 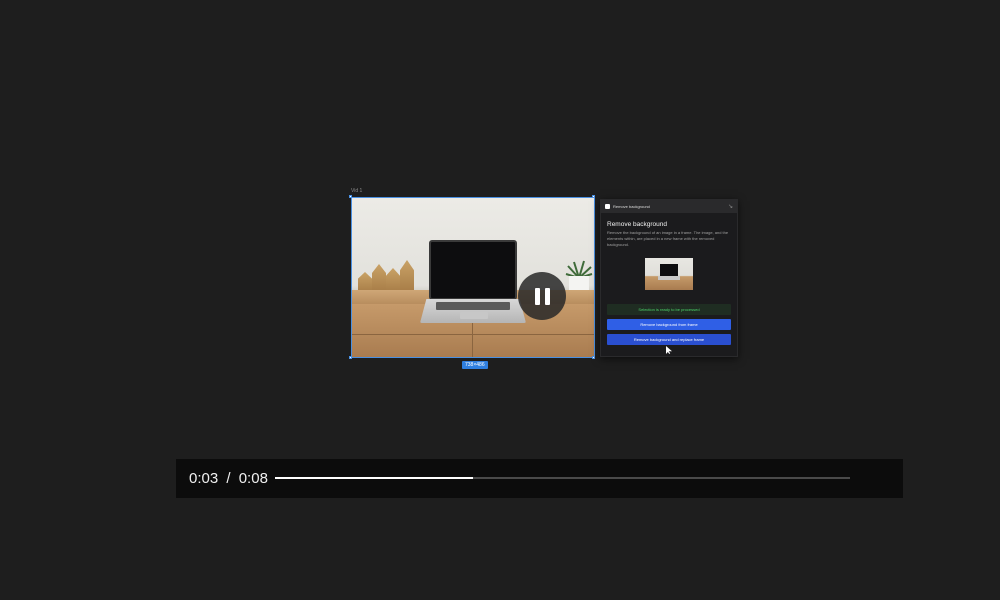 I want to click on plugin-title: Remove background, so click(x=637, y=224).